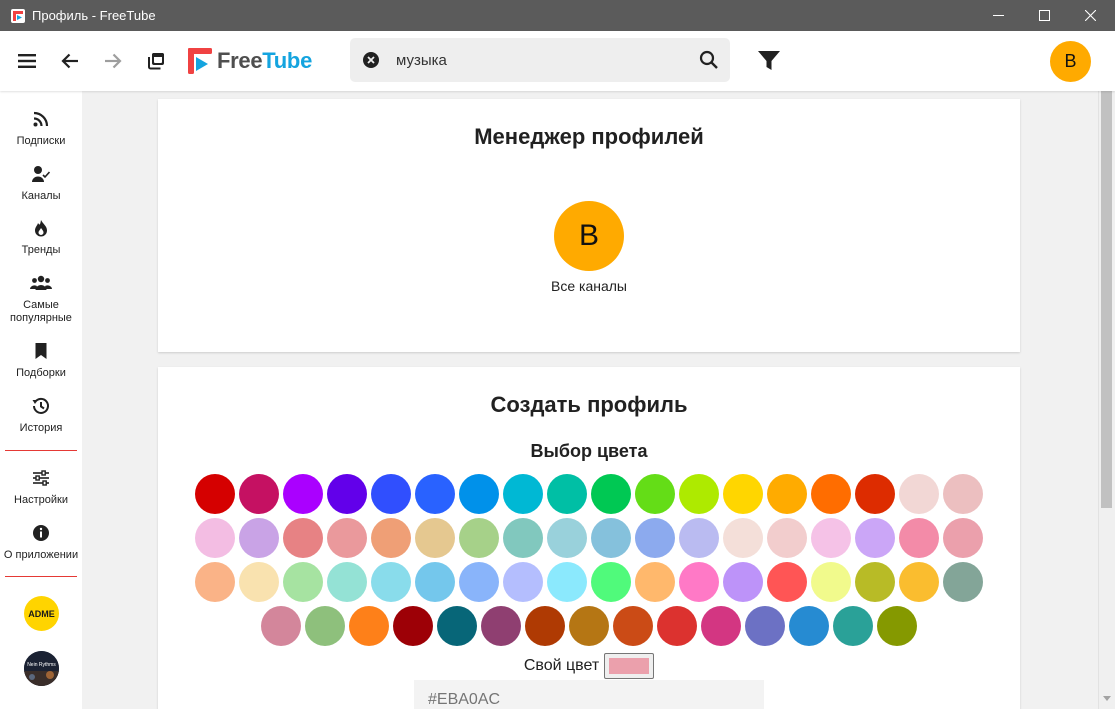  I want to click on forward-button, so click(113, 61).